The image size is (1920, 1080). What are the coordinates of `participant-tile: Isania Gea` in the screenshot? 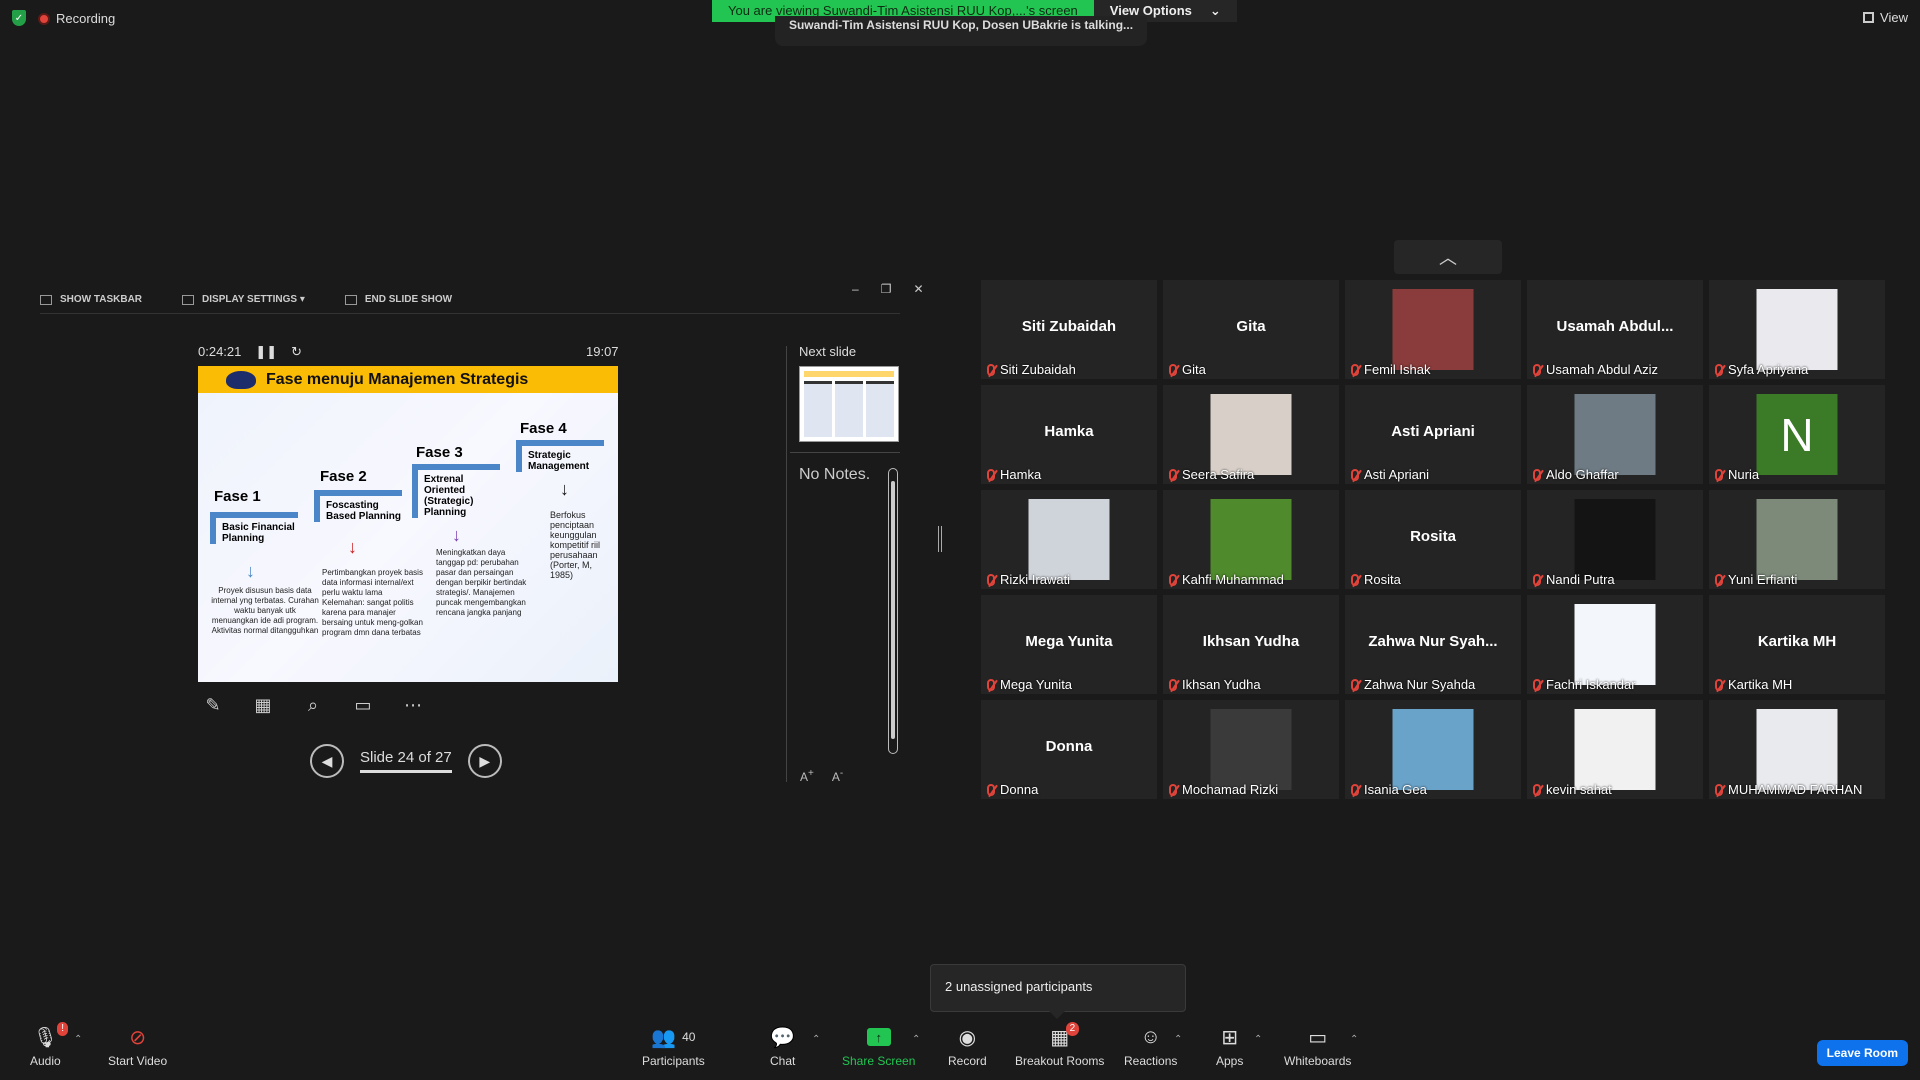 It's located at (1433, 749).